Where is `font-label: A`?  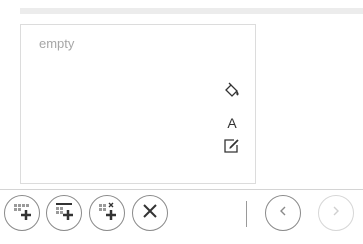 font-label: A is located at coordinates (232, 123).